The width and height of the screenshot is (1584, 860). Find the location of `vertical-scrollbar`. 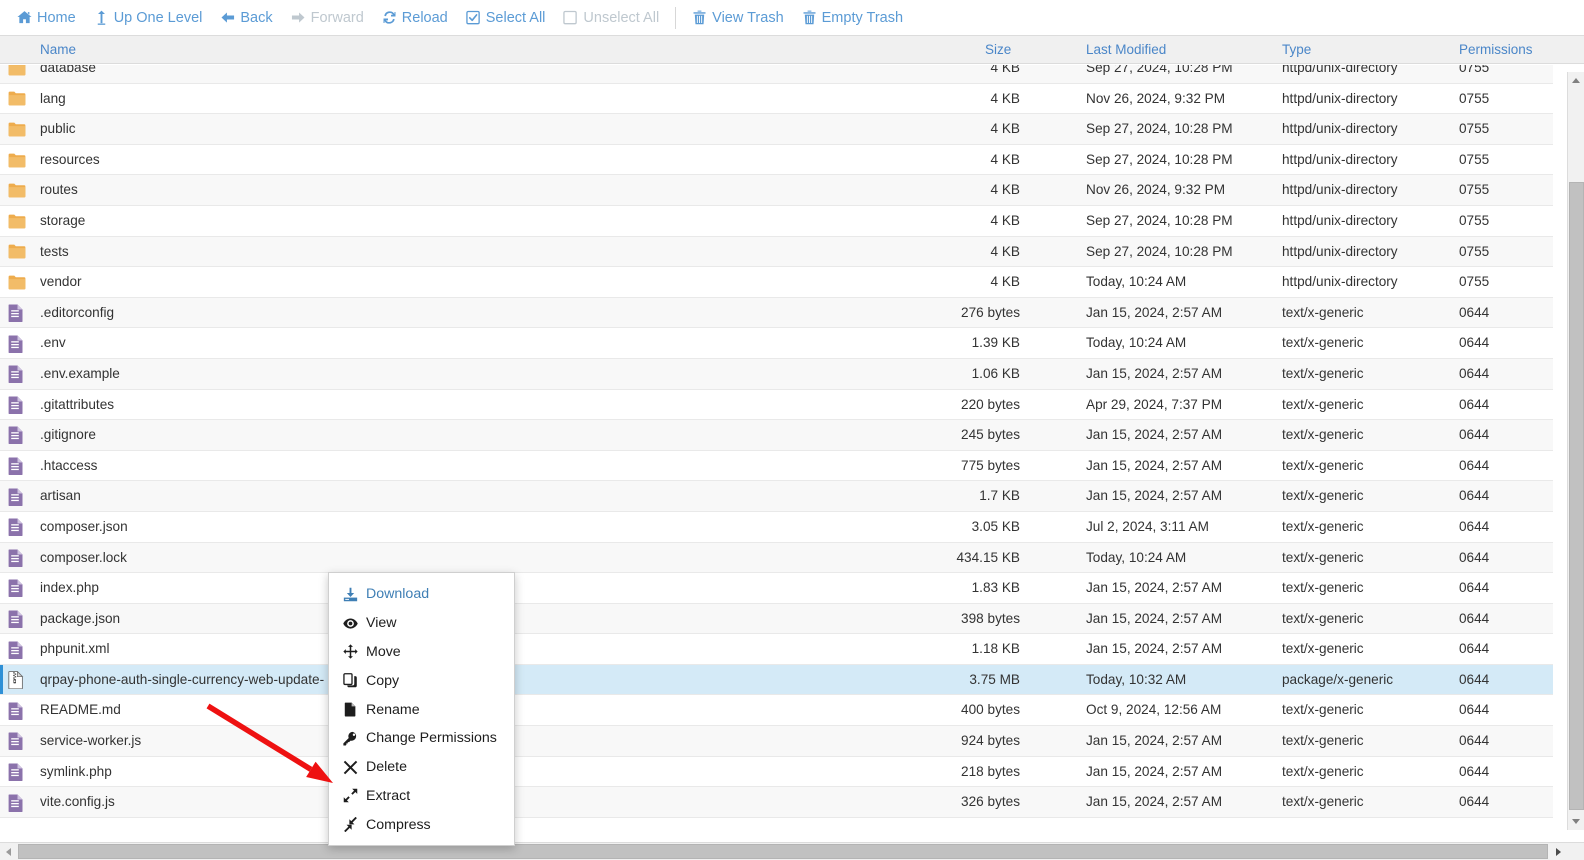

vertical-scrollbar is located at coordinates (1575, 451).